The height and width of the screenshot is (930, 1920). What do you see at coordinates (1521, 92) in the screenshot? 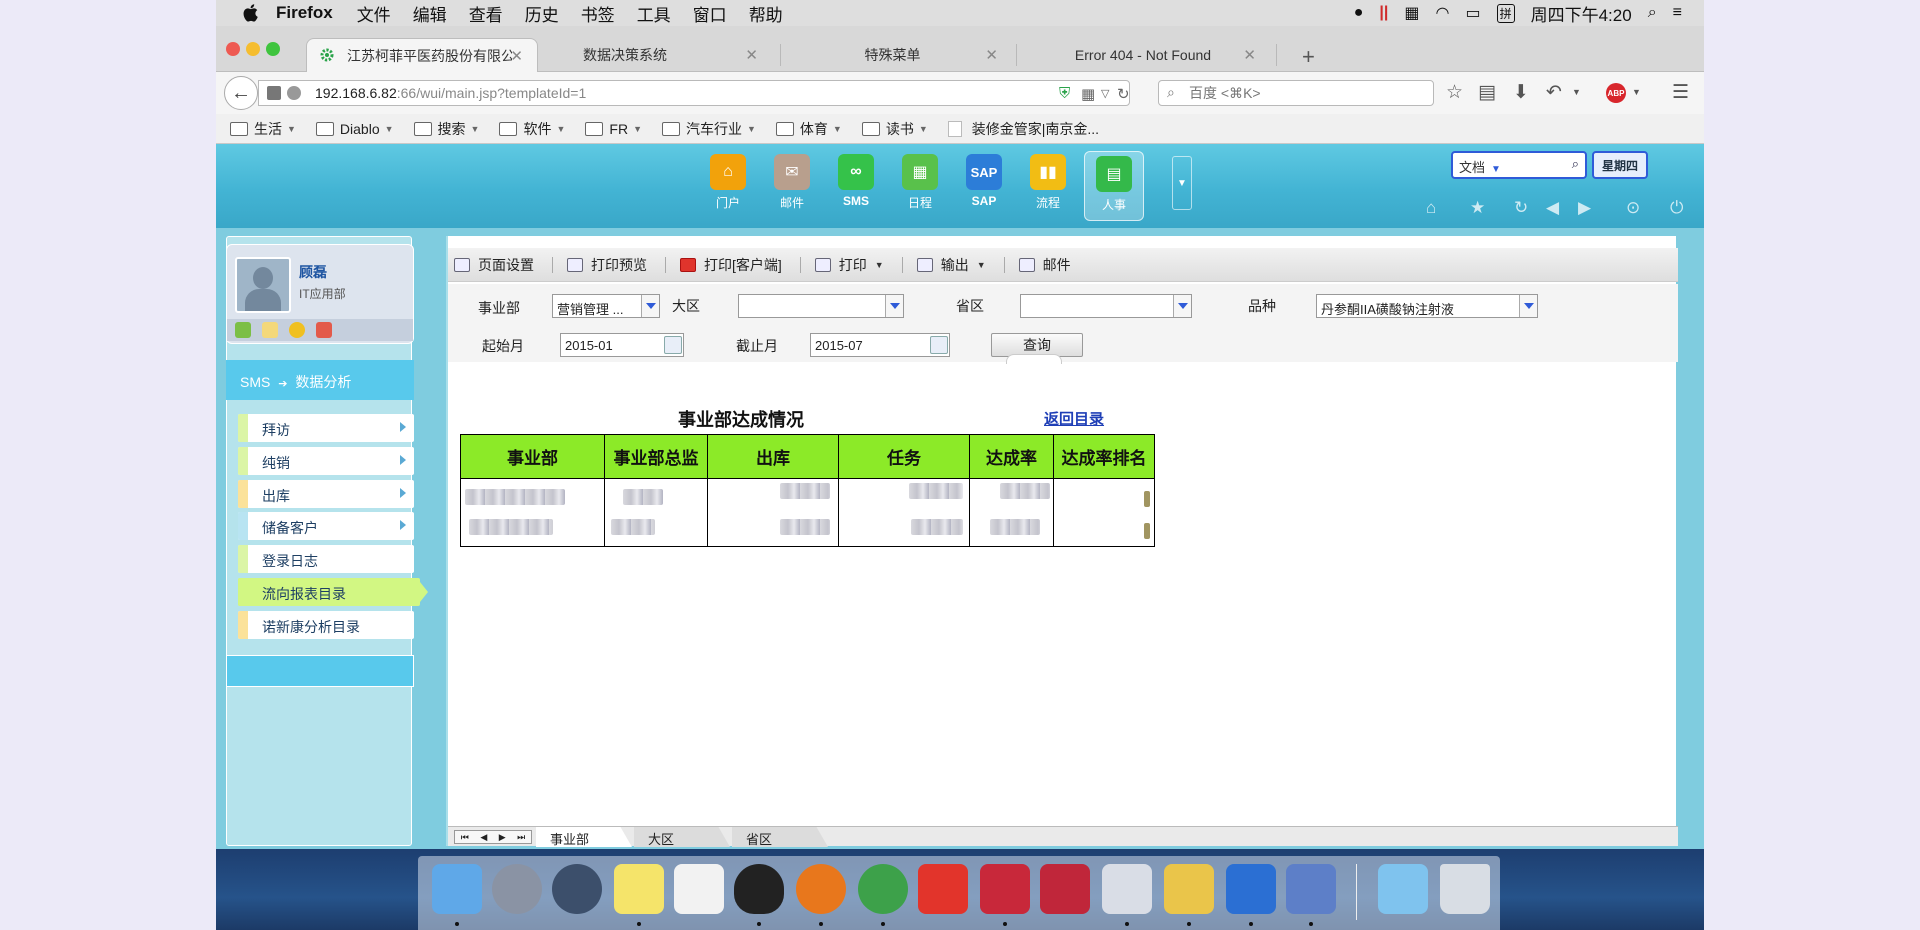
I see `download-icon: ⬇` at bounding box center [1521, 92].